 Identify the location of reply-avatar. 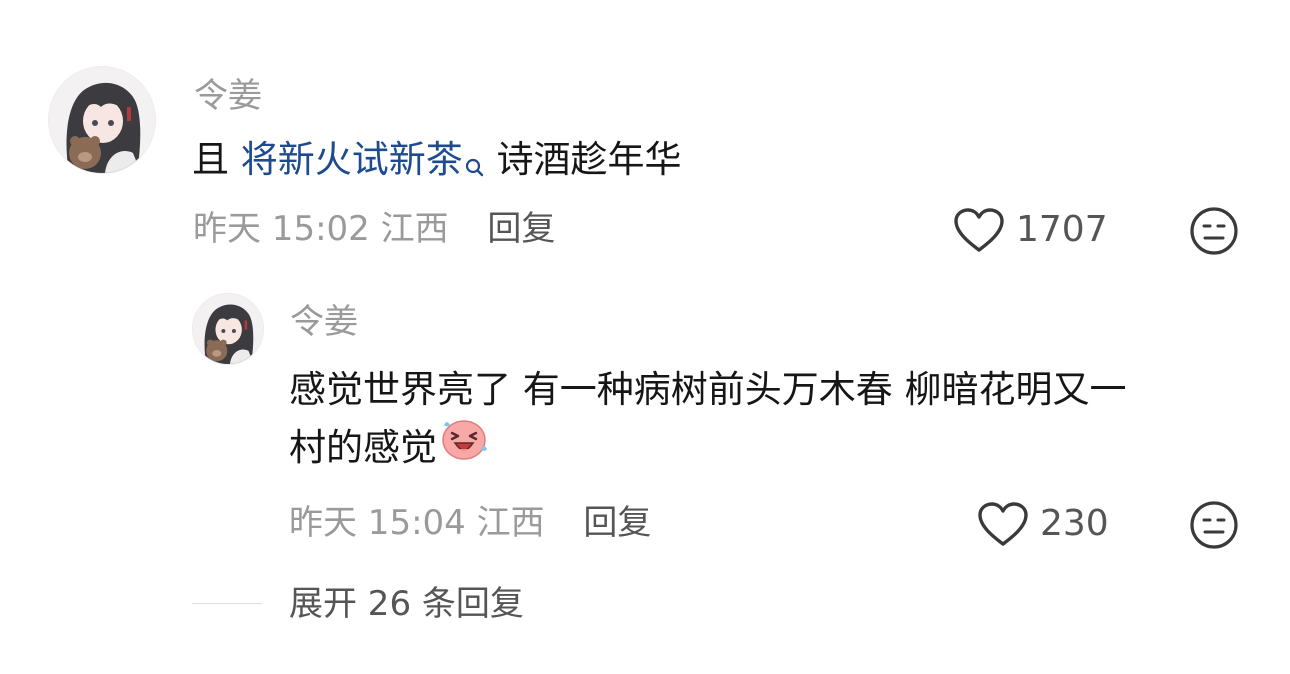
(228, 329).